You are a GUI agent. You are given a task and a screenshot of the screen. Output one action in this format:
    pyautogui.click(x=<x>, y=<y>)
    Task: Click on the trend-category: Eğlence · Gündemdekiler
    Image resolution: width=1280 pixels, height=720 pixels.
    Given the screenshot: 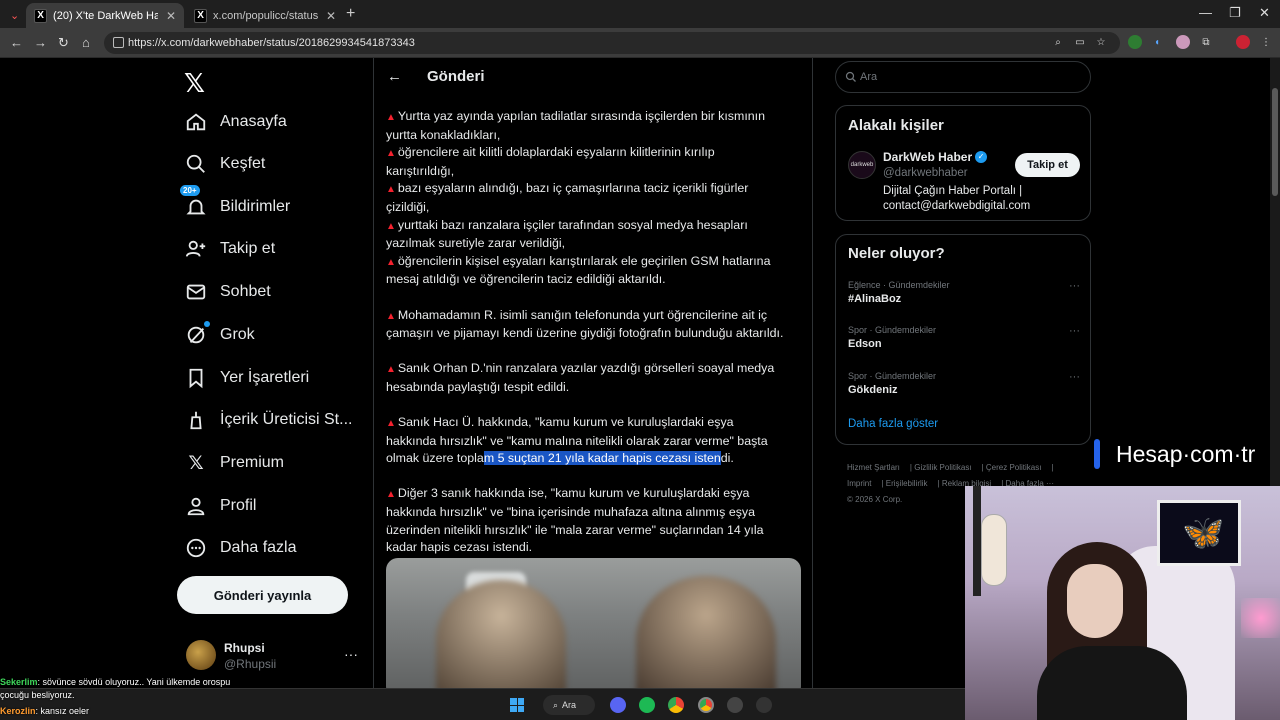 What is the action you would take?
    pyautogui.click(x=899, y=285)
    